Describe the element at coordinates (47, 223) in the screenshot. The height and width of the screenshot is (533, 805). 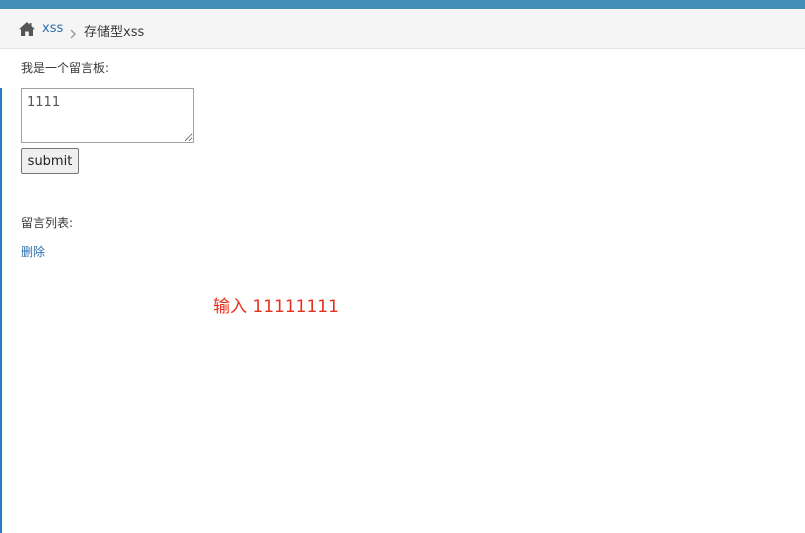
I see `message-list-title: 留言列表:` at that location.